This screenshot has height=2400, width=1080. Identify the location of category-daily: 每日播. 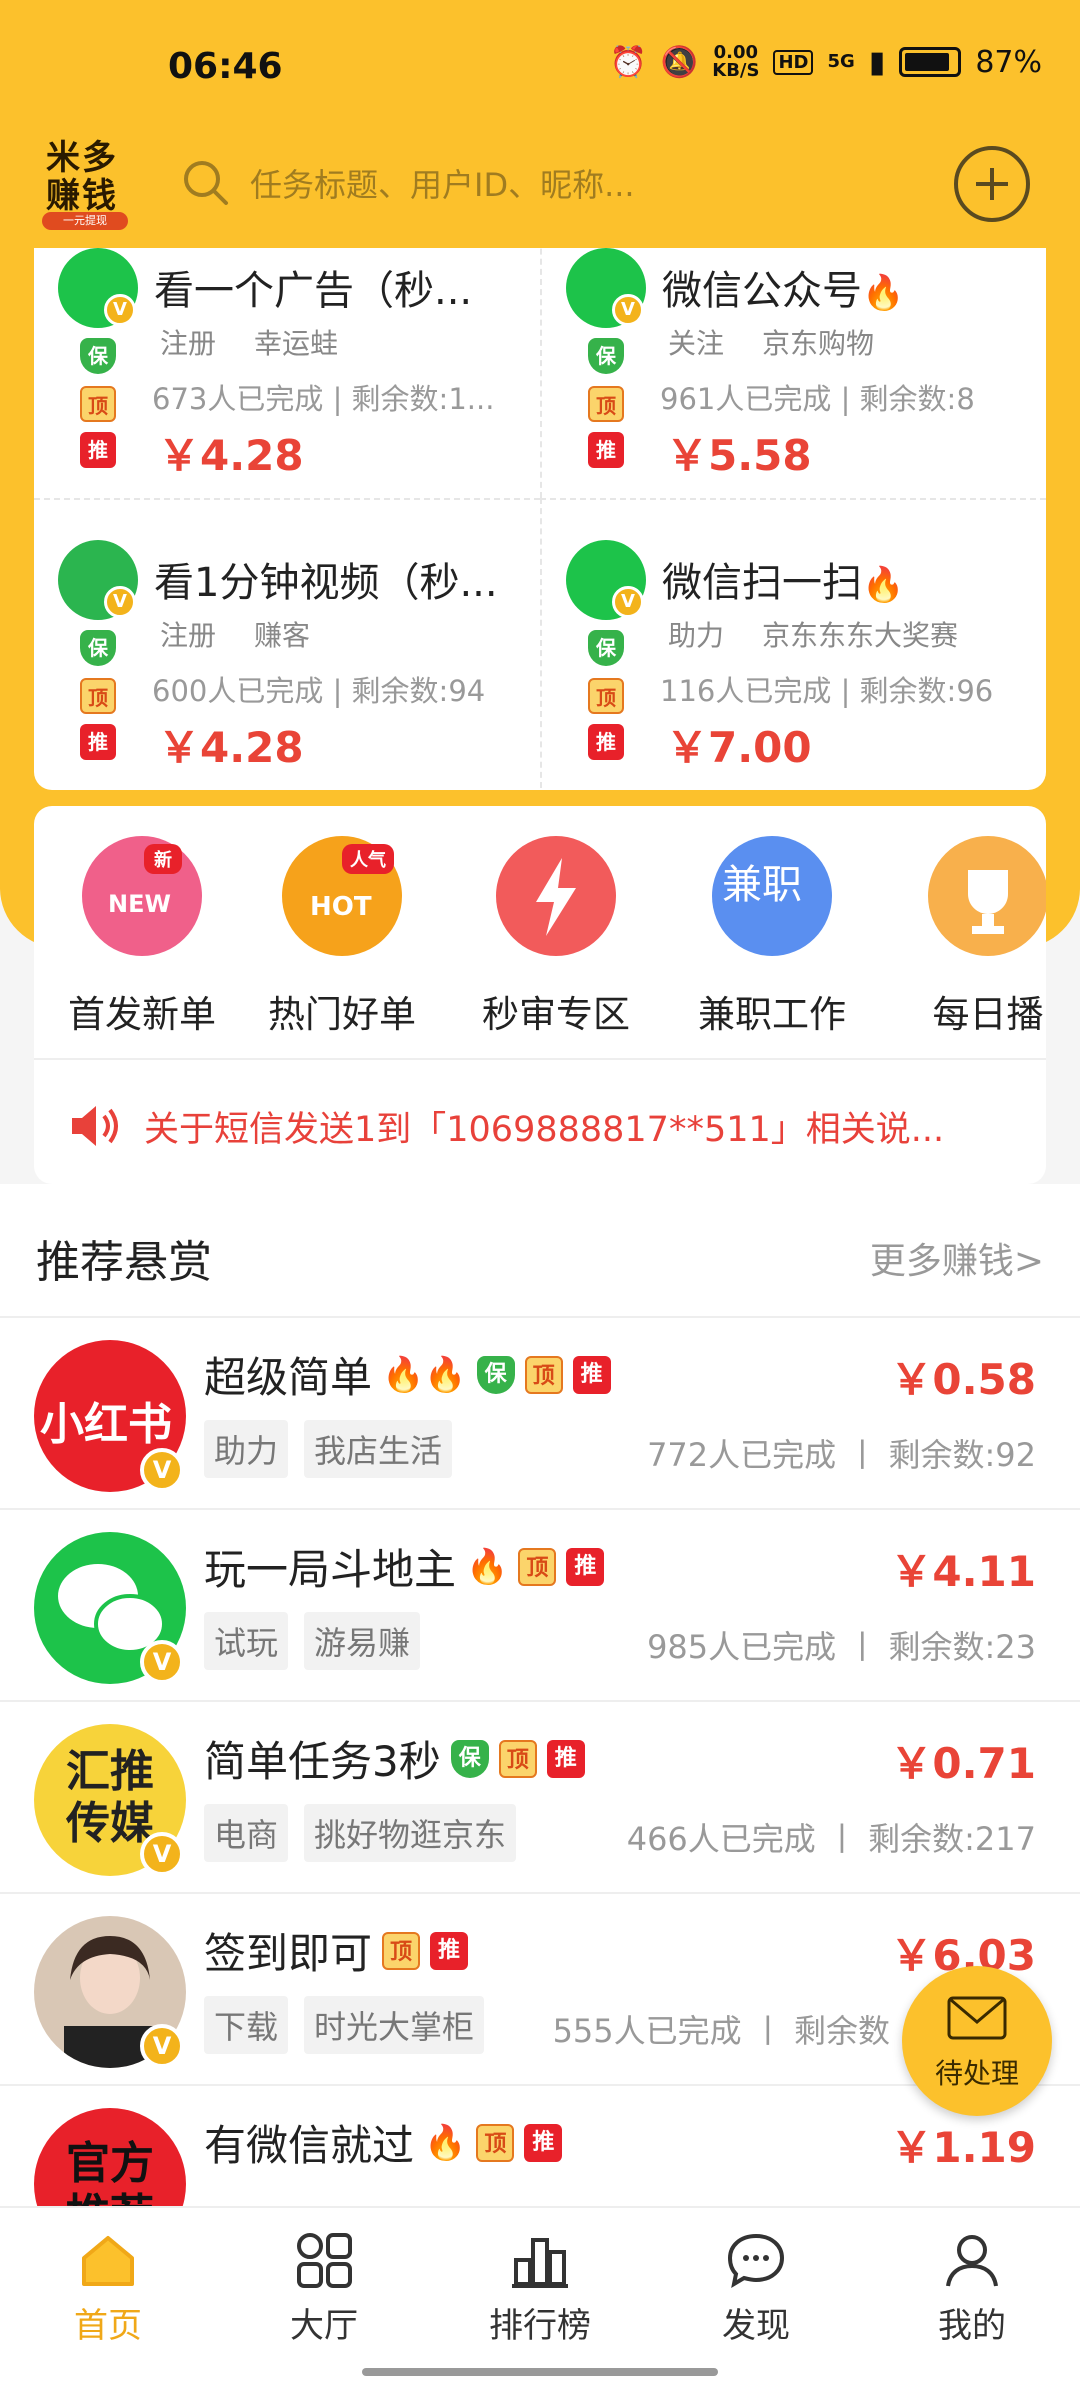
(972, 937).